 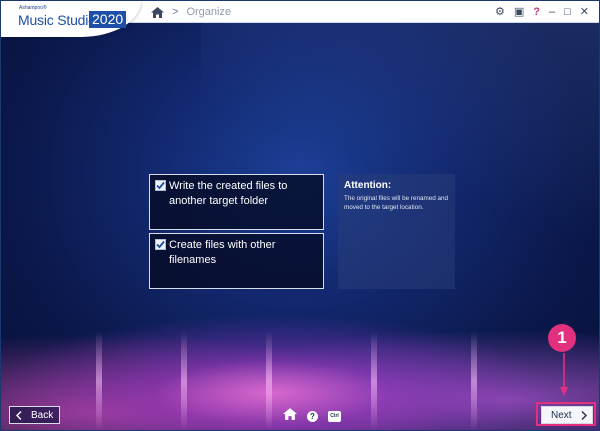 I want to click on option-other-filenames: Create files with other filenames, so click(x=236, y=261).